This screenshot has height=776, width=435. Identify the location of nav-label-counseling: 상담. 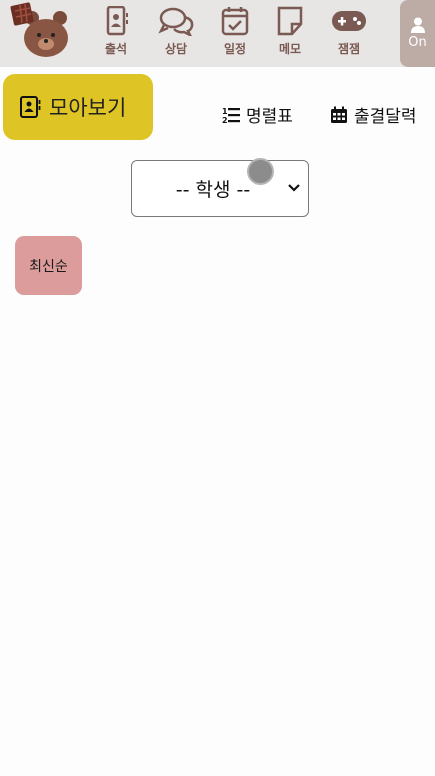
(176, 49).